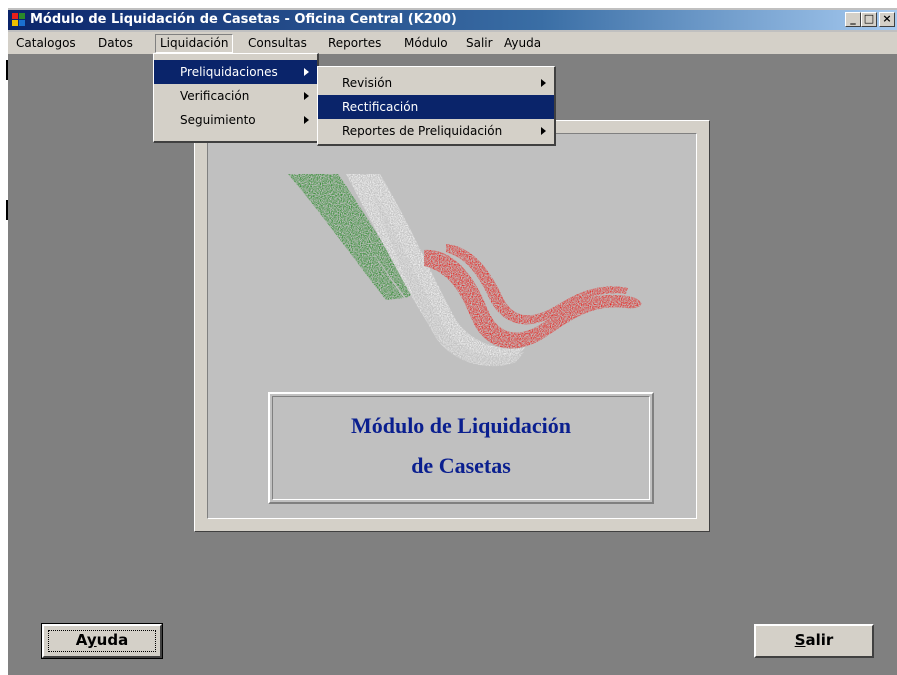 This screenshot has width=897, height=675. I want to click on menu-item-label: Revisión, so click(367, 83).